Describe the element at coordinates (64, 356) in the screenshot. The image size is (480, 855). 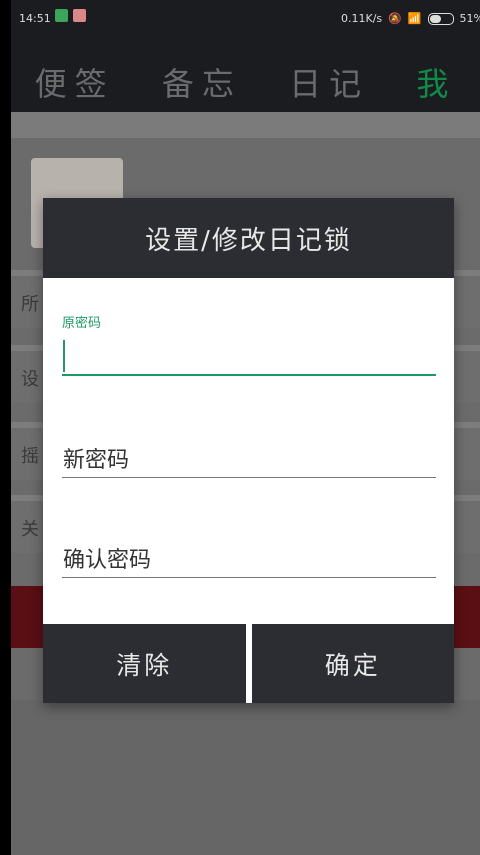
I see `text-caret` at that location.